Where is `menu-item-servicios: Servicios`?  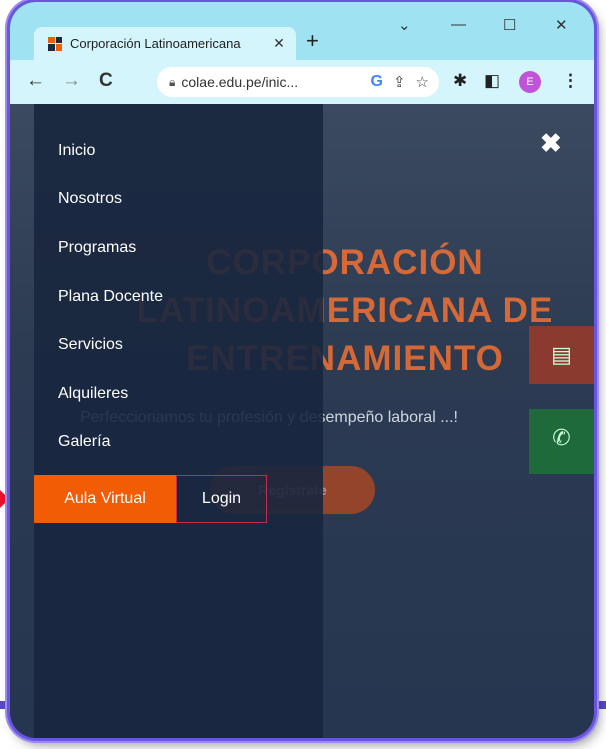
menu-item-servicios: Servicios is located at coordinates (90, 345).